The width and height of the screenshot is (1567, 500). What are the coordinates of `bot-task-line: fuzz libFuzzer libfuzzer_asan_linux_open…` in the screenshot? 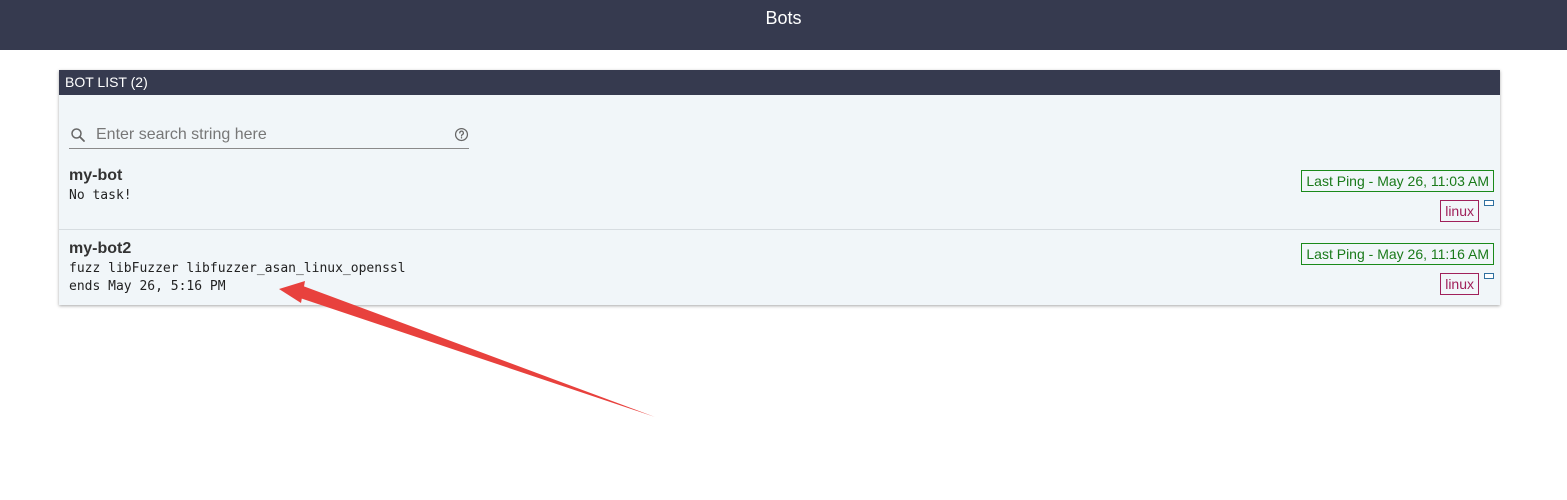 It's located at (237, 268).